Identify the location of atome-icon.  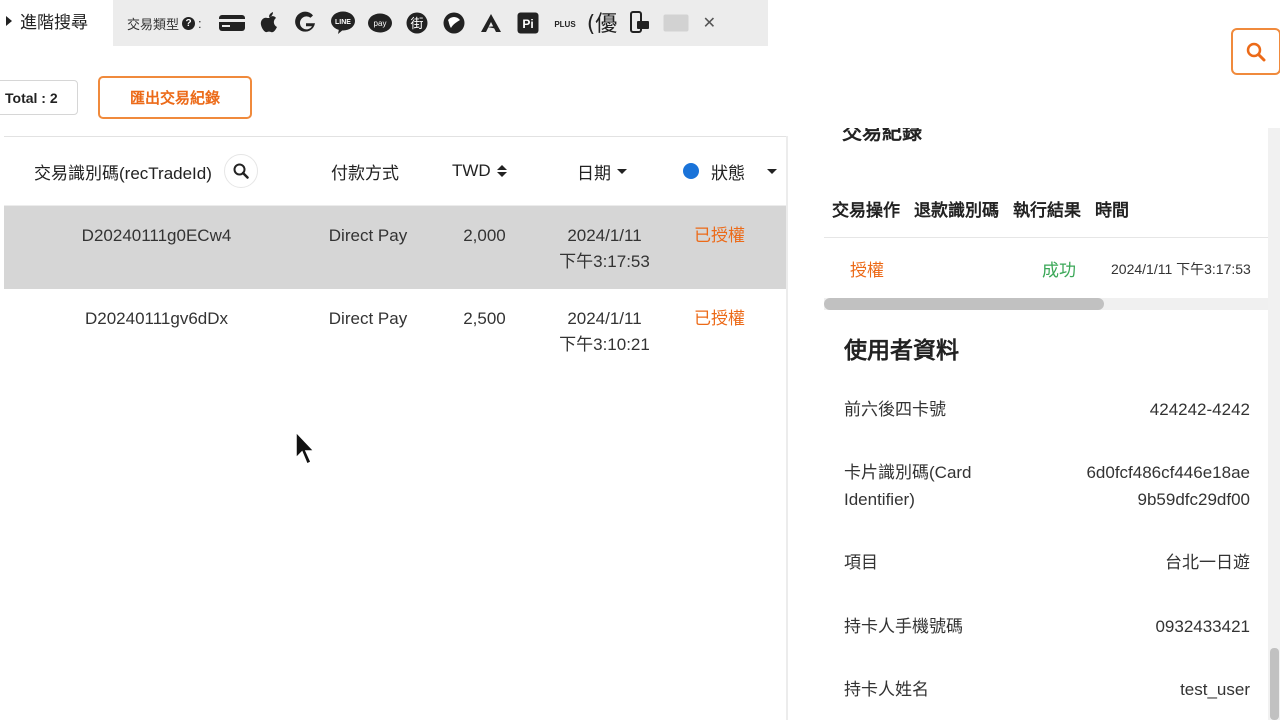
(491, 23).